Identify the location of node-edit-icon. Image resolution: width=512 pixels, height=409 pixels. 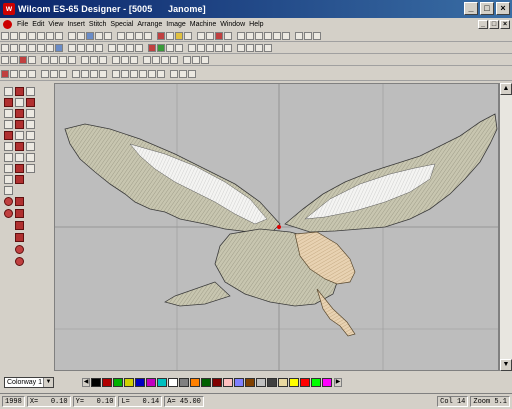
(32, 73).